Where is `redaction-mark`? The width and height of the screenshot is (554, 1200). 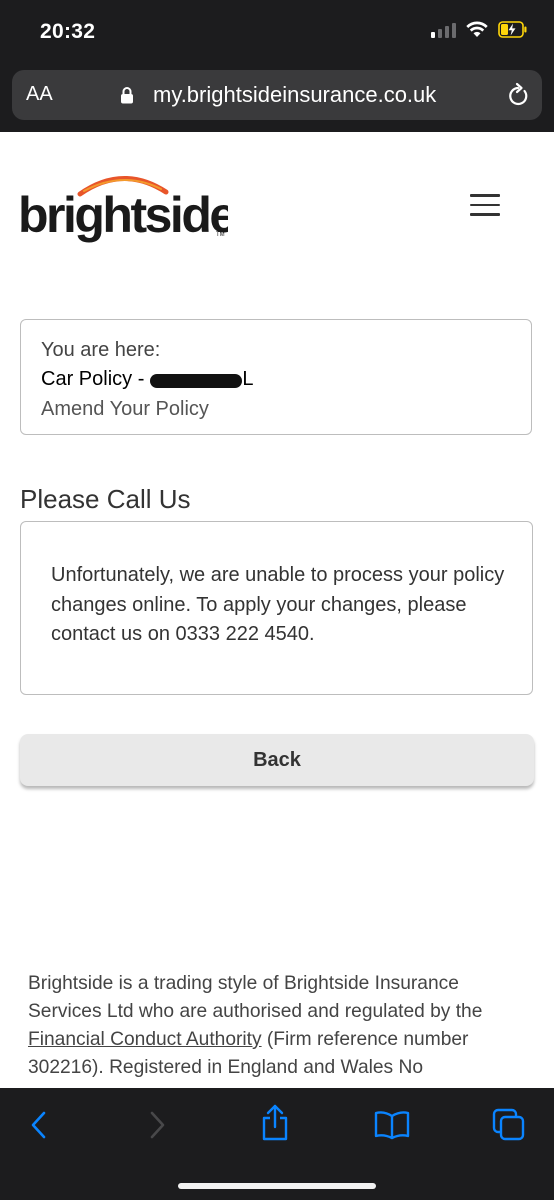
redaction-mark is located at coordinates (196, 380).